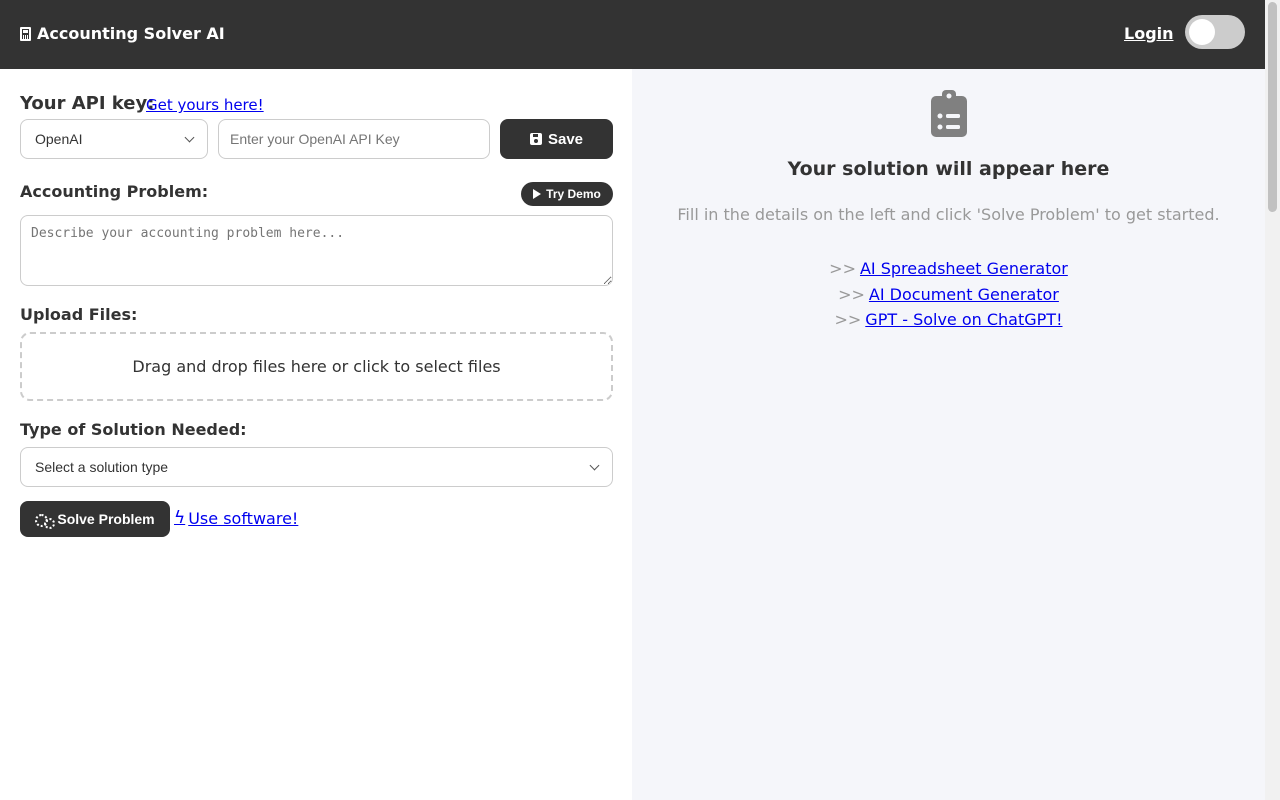 This screenshot has width=1280, height=800. I want to click on page-scrollbar, so click(1272, 400).